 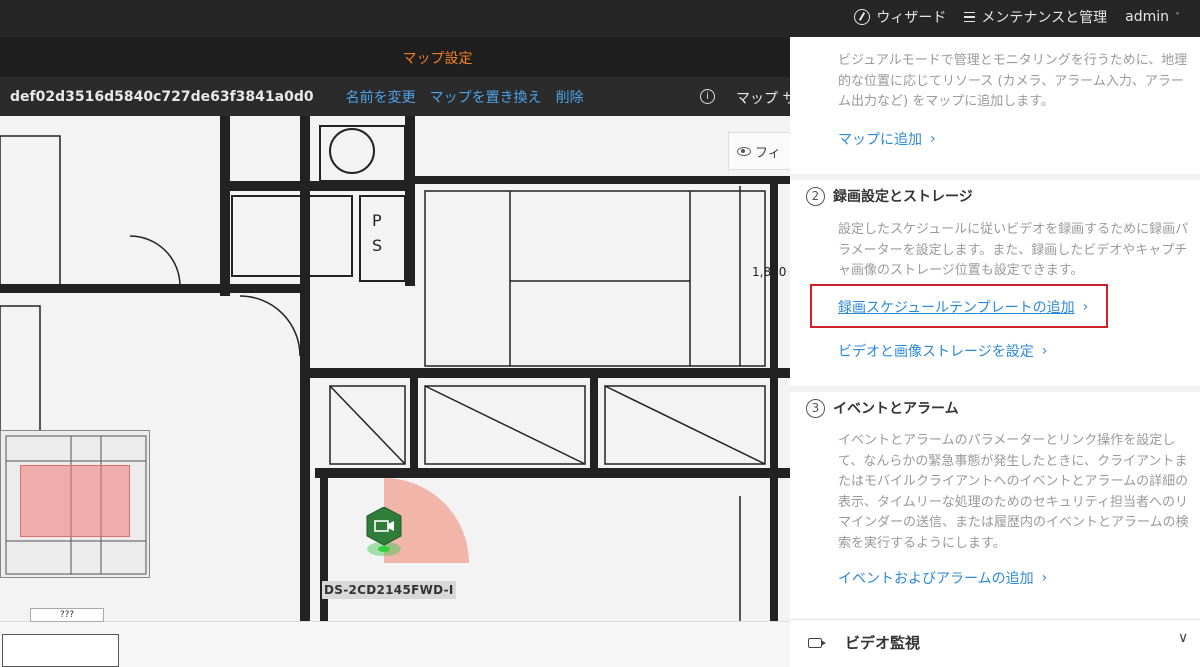 I want to click on camera-marker, so click(x=384, y=531).